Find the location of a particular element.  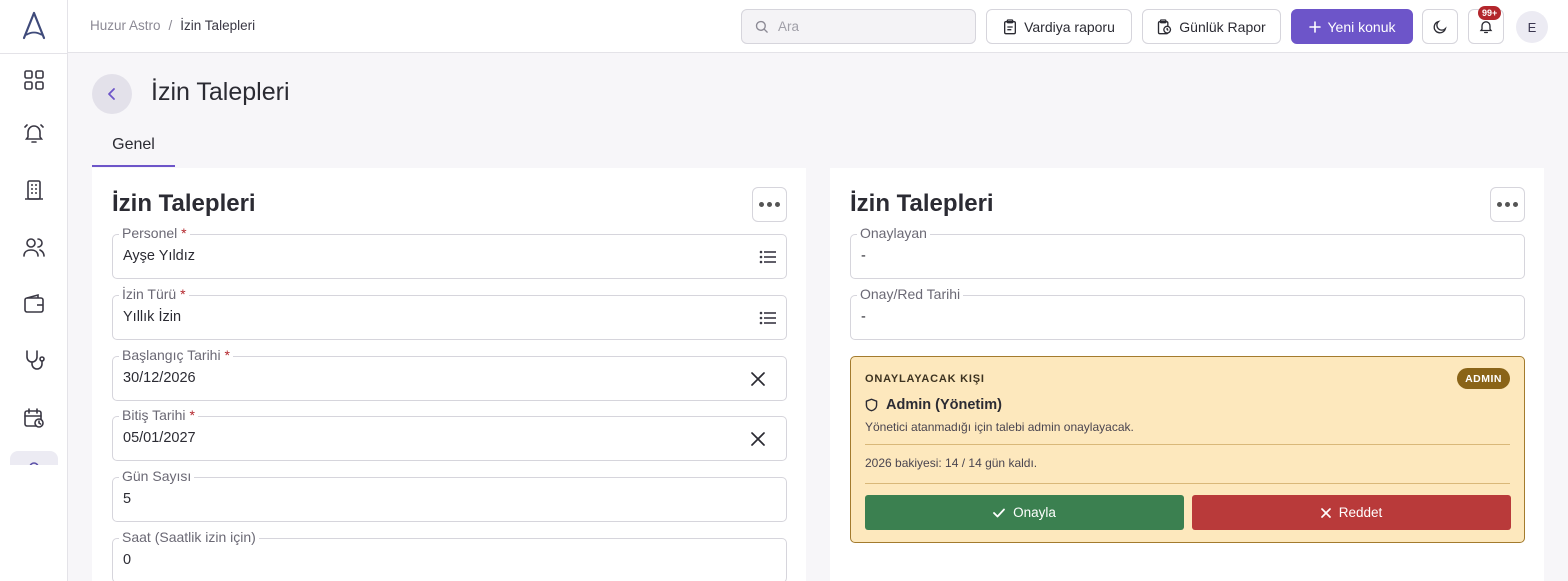

gun-sayisi-field: Gün Sayısı 5 is located at coordinates (449, 495).